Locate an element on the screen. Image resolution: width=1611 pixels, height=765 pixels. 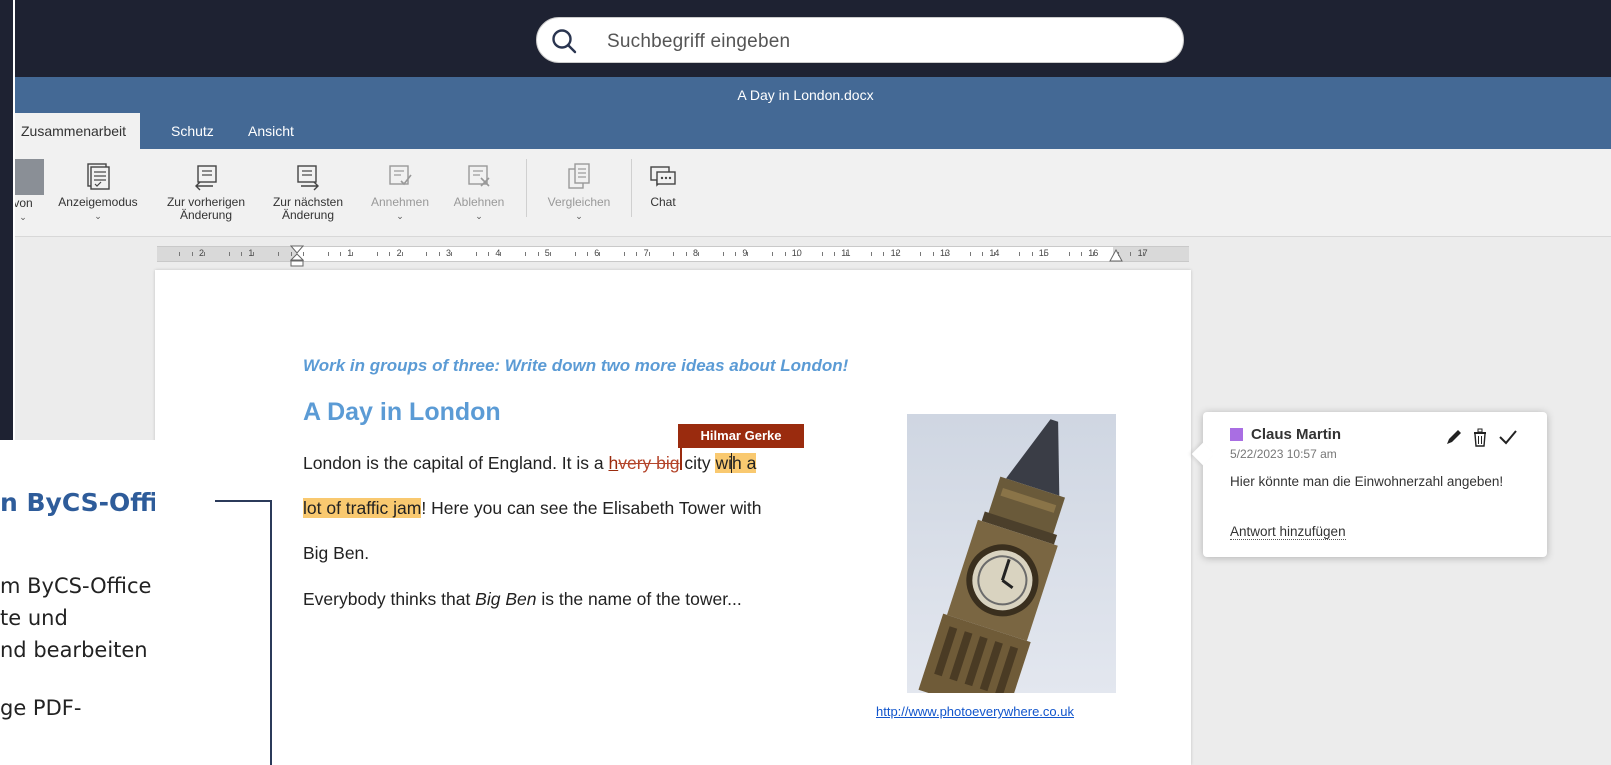
delete-icon is located at coordinates (1480, 437).